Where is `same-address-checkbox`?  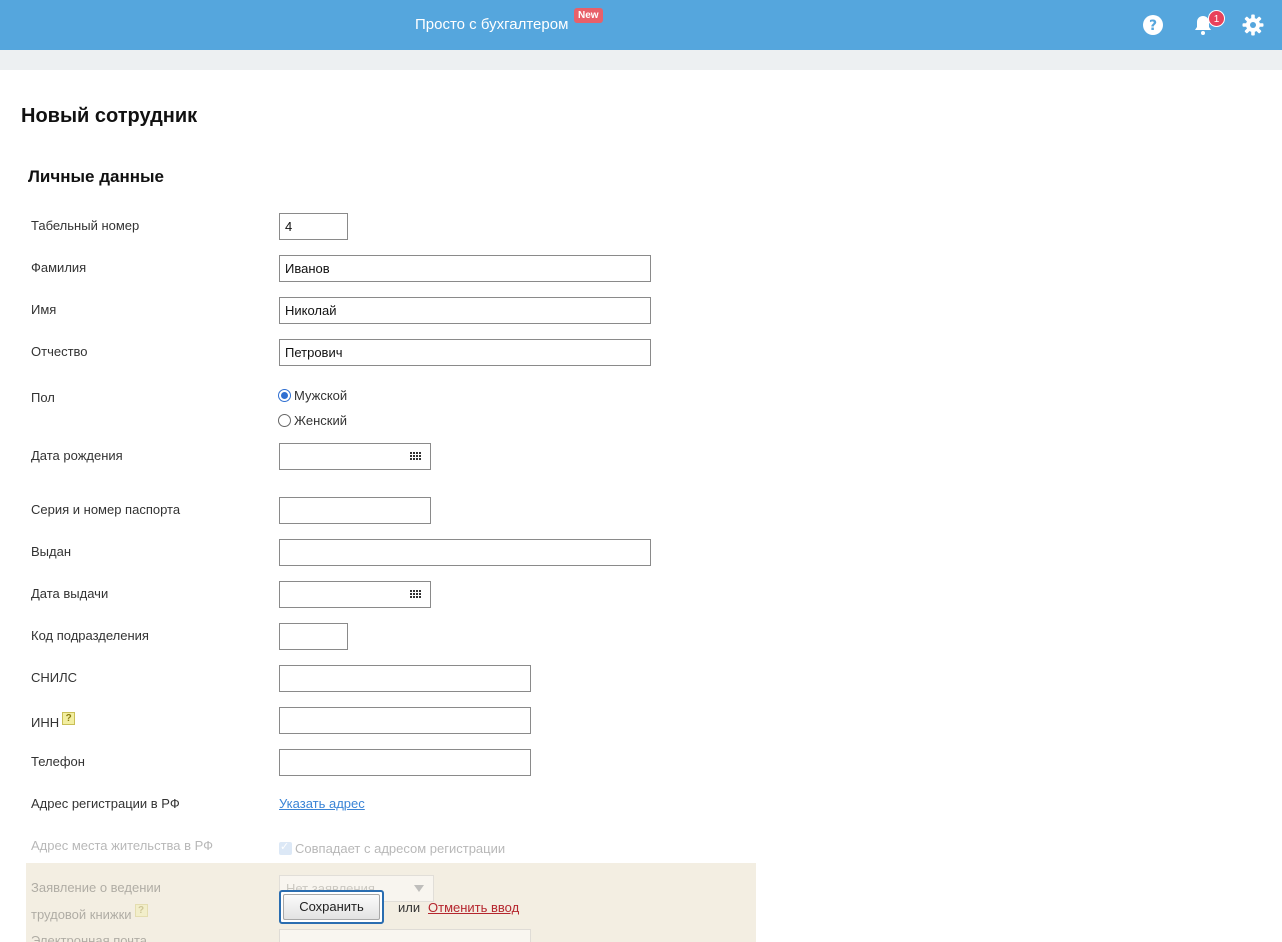
same-address-checkbox is located at coordinates (285, 847).